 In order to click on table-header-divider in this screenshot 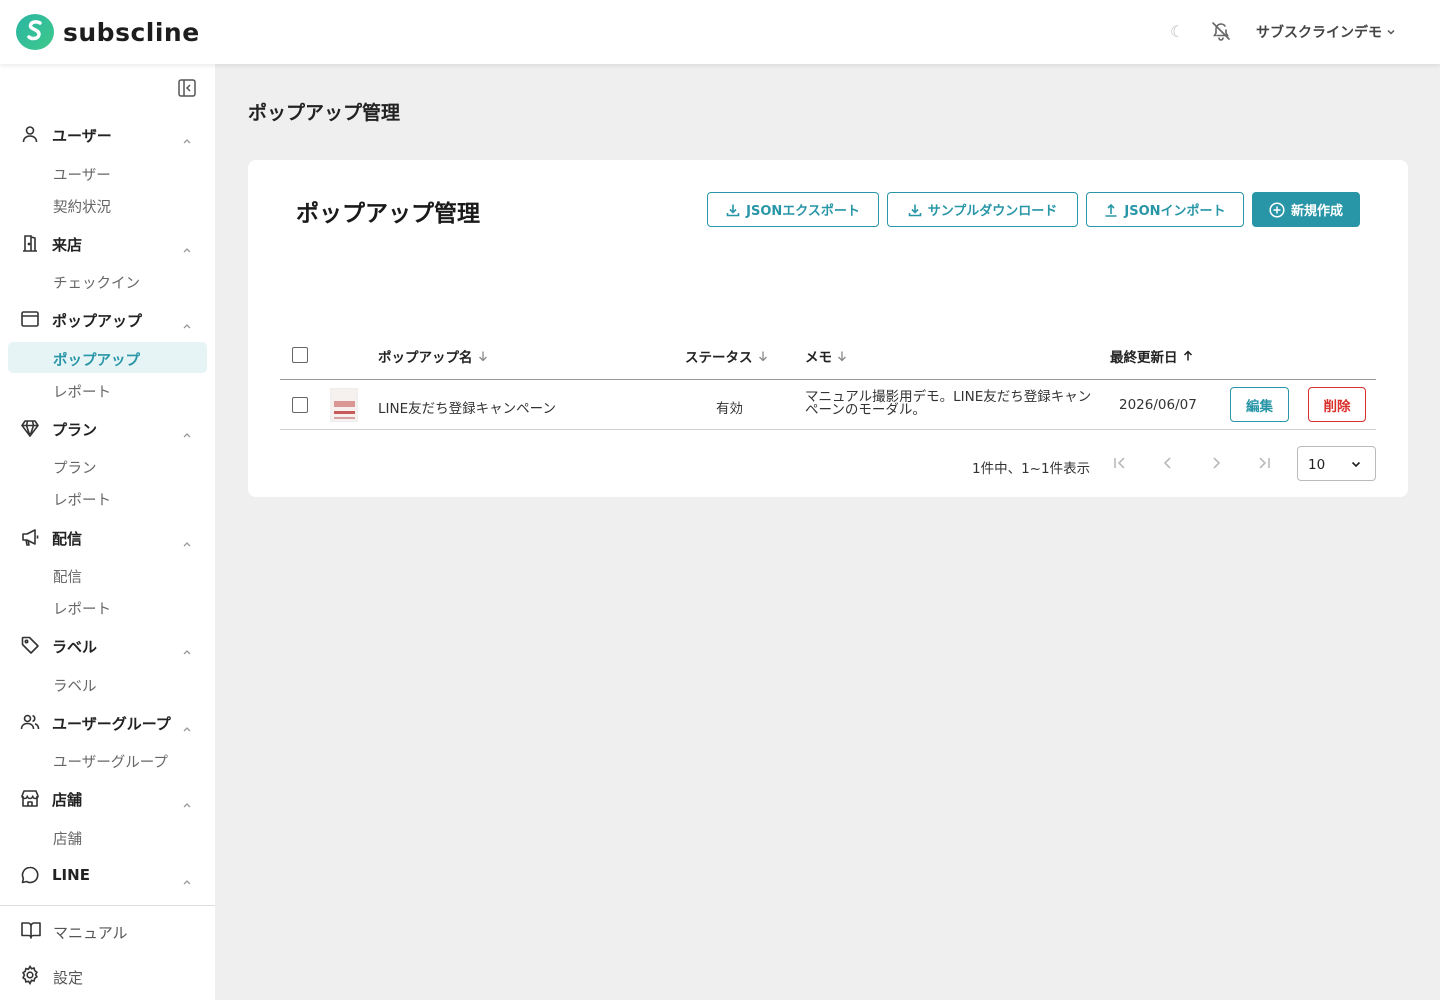, I will do `click(828, 379)`.